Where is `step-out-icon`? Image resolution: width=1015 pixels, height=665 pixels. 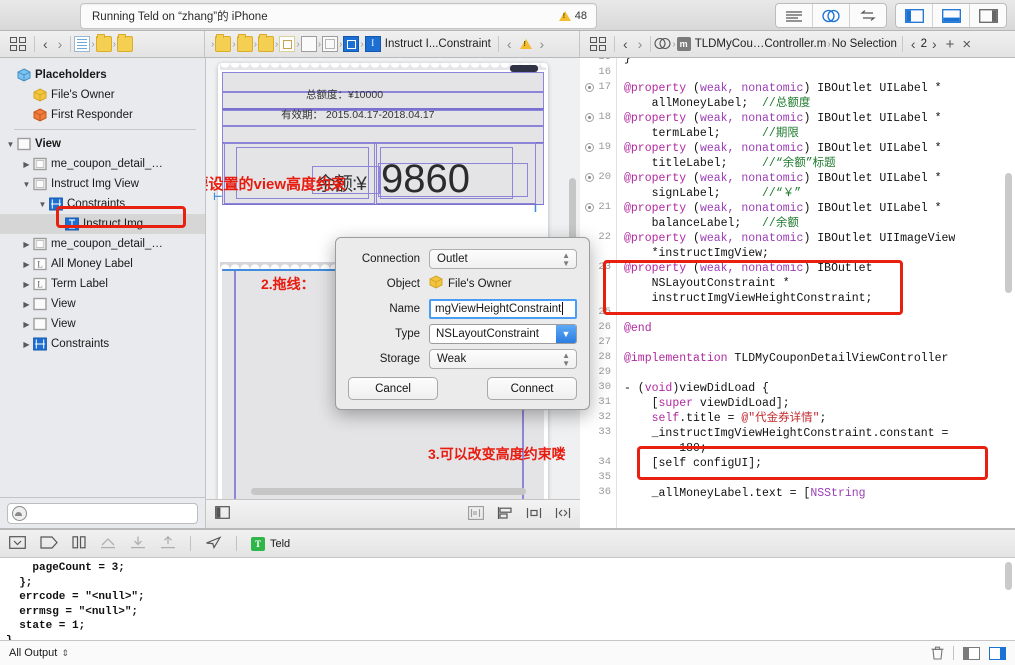
step-out-icon is located at coordinates (168, 543).